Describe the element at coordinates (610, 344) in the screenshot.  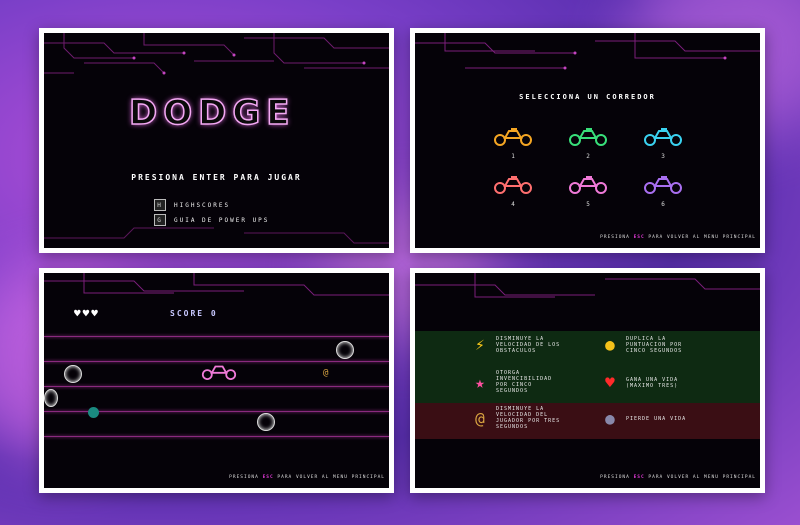
I see `coin-icon: ●` at that location.